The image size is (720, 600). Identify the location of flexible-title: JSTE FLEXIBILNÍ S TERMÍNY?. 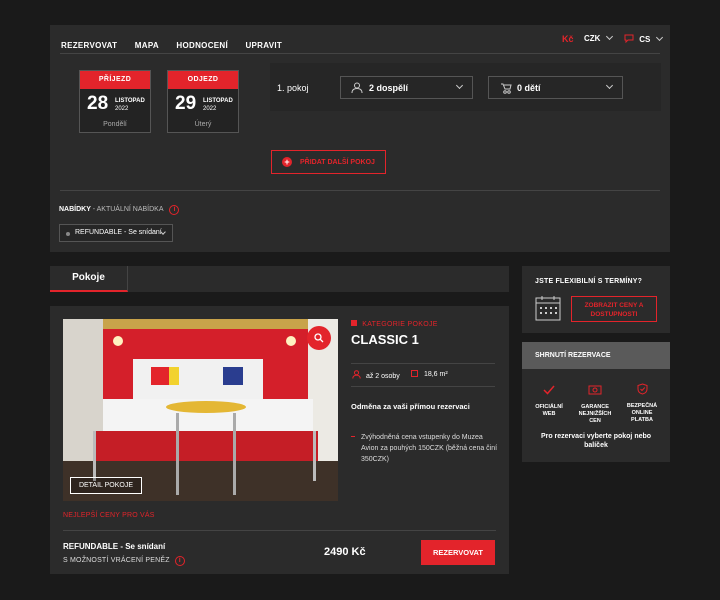
(589, 281).